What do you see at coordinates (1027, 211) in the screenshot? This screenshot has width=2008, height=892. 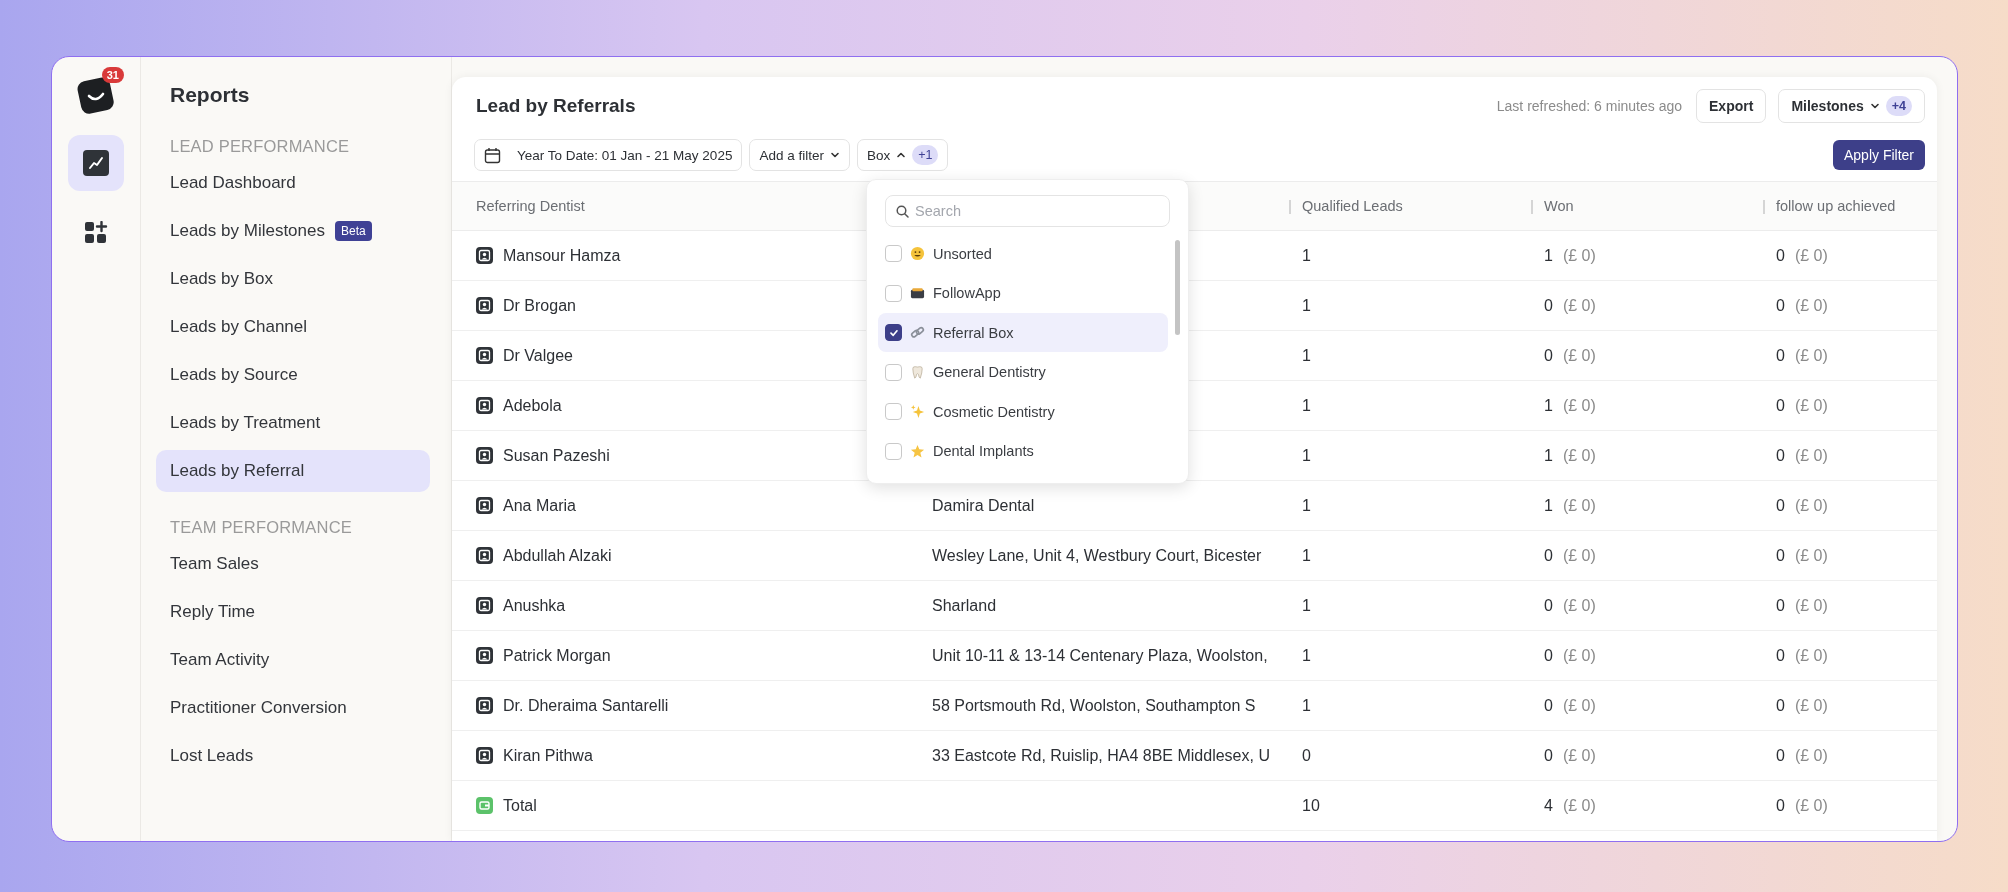 I see `search-field: Search` at bounding box center [1027, 211].